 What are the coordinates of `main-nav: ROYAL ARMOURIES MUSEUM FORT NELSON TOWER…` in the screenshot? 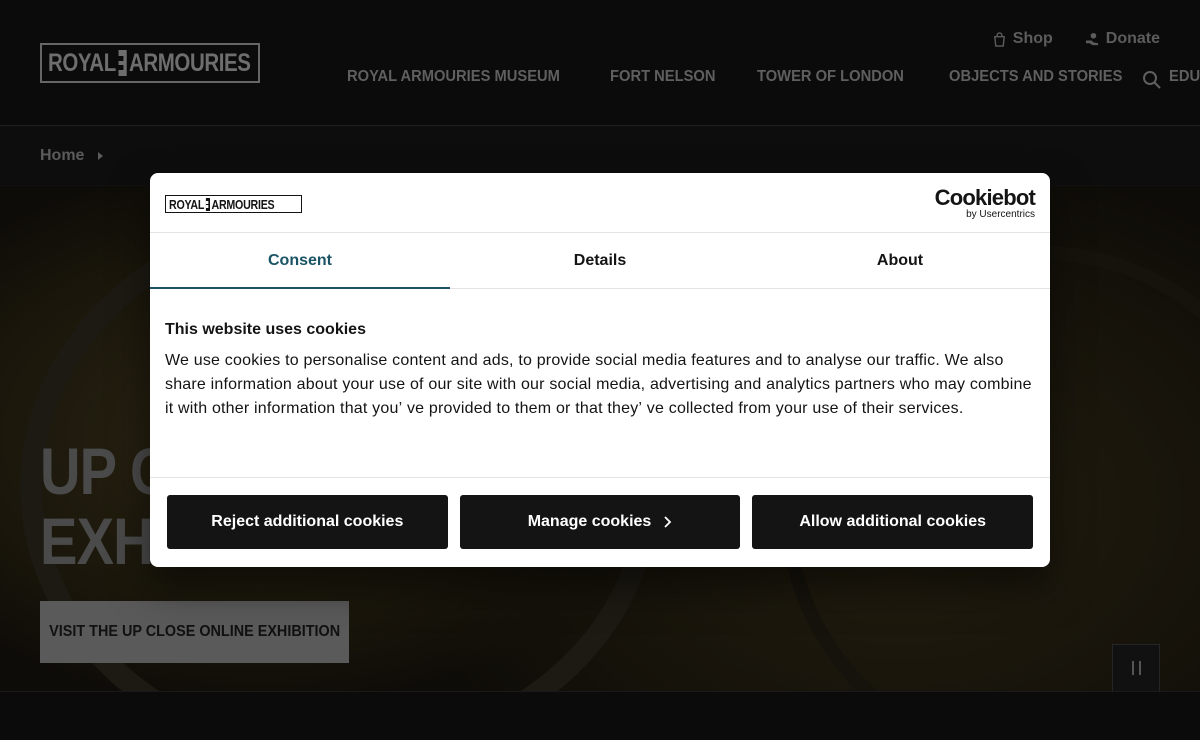 It's located at (773, 77).